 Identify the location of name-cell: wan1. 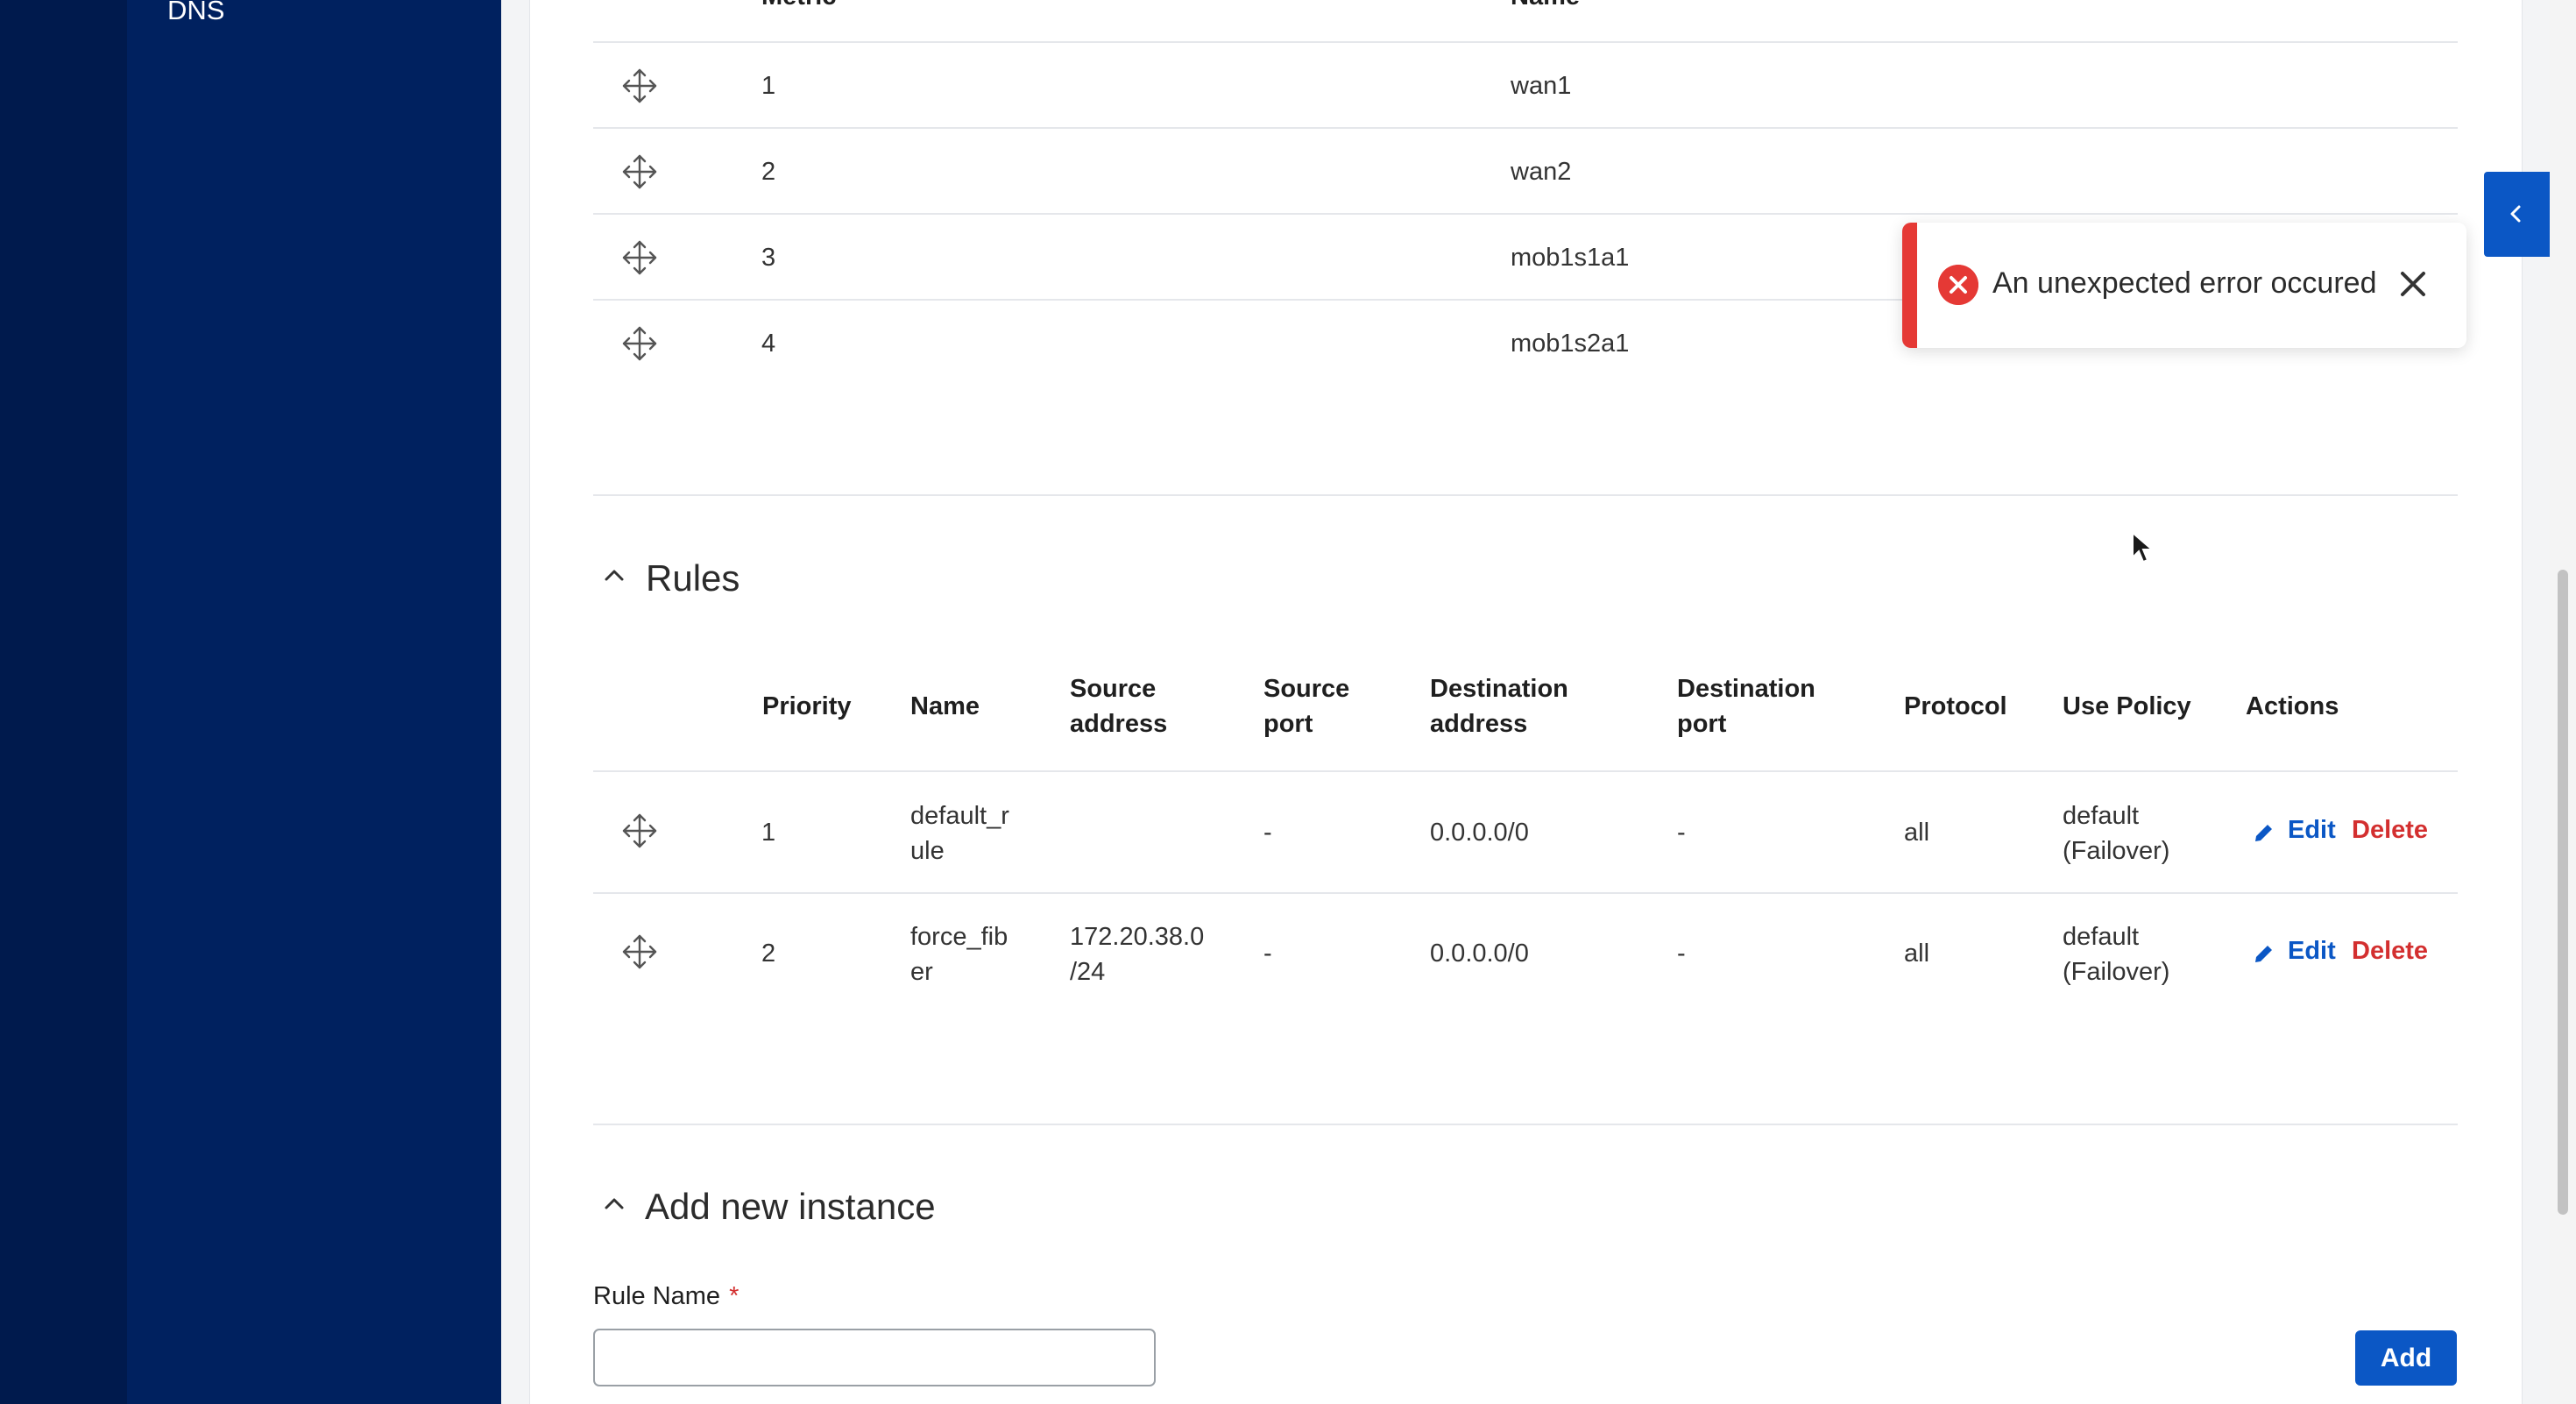
(1541, 86).